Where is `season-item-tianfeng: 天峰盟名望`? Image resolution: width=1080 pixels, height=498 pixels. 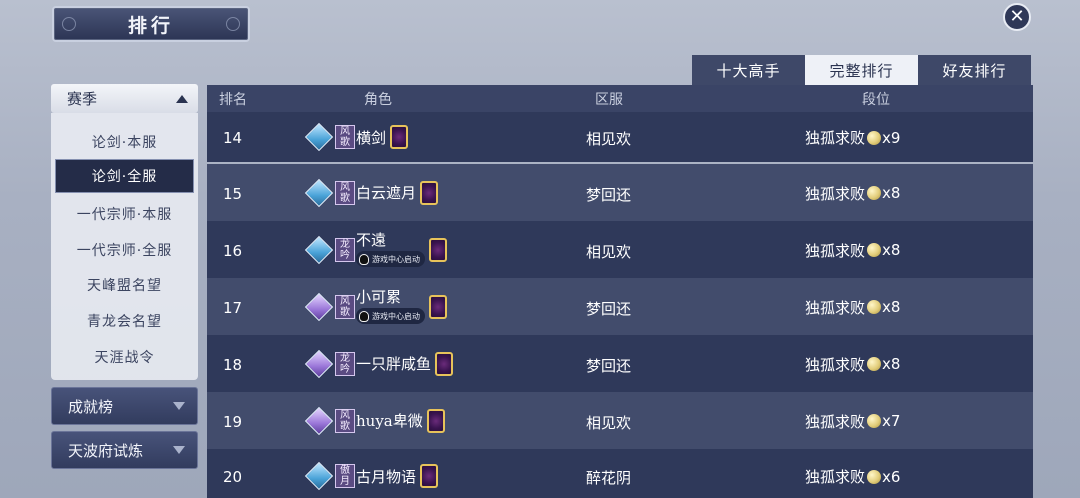
season-item-tianfeng: 天峰盟名望 is located at coordinates (124, 285).